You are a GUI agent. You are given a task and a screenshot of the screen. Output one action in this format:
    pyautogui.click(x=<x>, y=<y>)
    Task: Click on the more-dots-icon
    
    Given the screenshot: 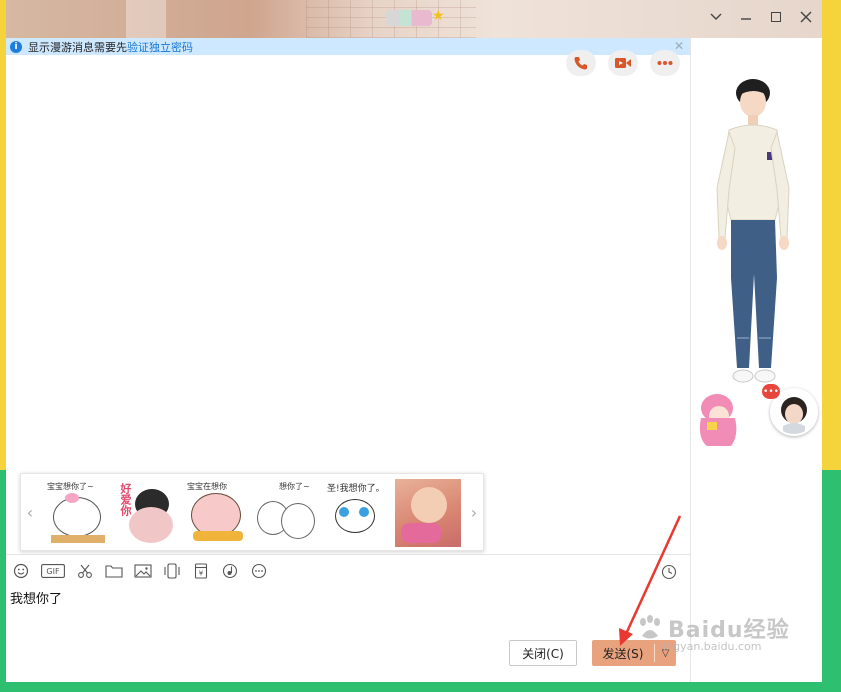 What is the action you would take?
    pyautogui.click(x=665, y=63)
    